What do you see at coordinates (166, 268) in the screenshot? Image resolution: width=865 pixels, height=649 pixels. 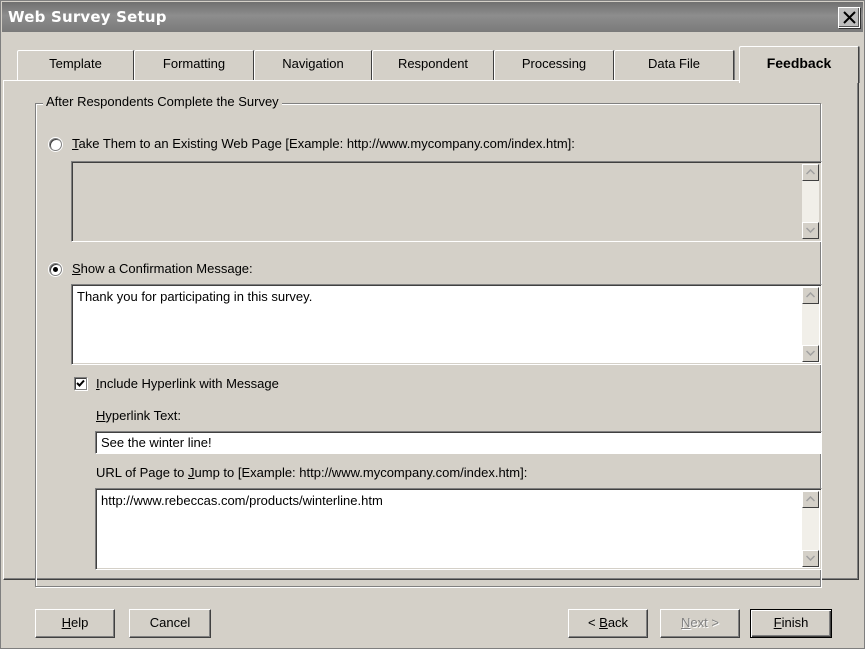 I see `confirmation-label-text: how a Confirmation Message:` at bounding box center [166, 268].